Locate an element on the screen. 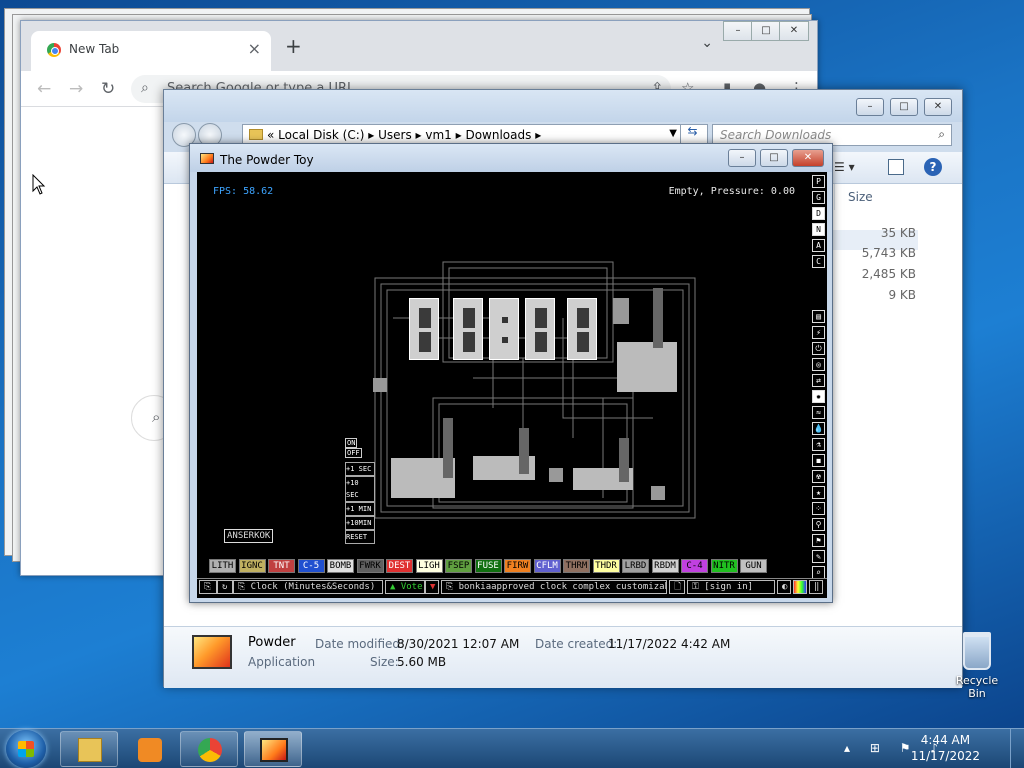 Image resolution: width=1024 pixels, height=768 pixels. new-tab-button: + is located at coordinates (293, 46).